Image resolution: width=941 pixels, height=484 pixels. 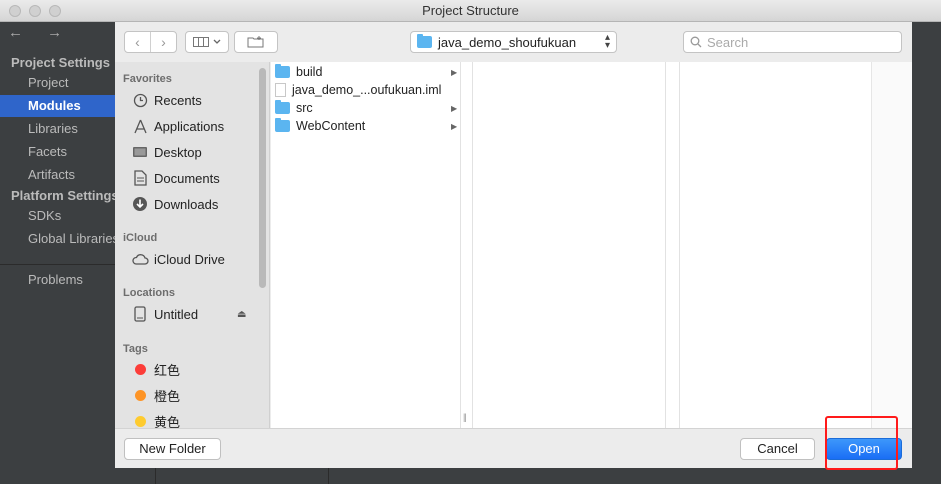 What do you see at coordinates (164, 314) in the screenshot?
I see `sidebar-item-untitled: Untitled` at bounding box center [164, 314].